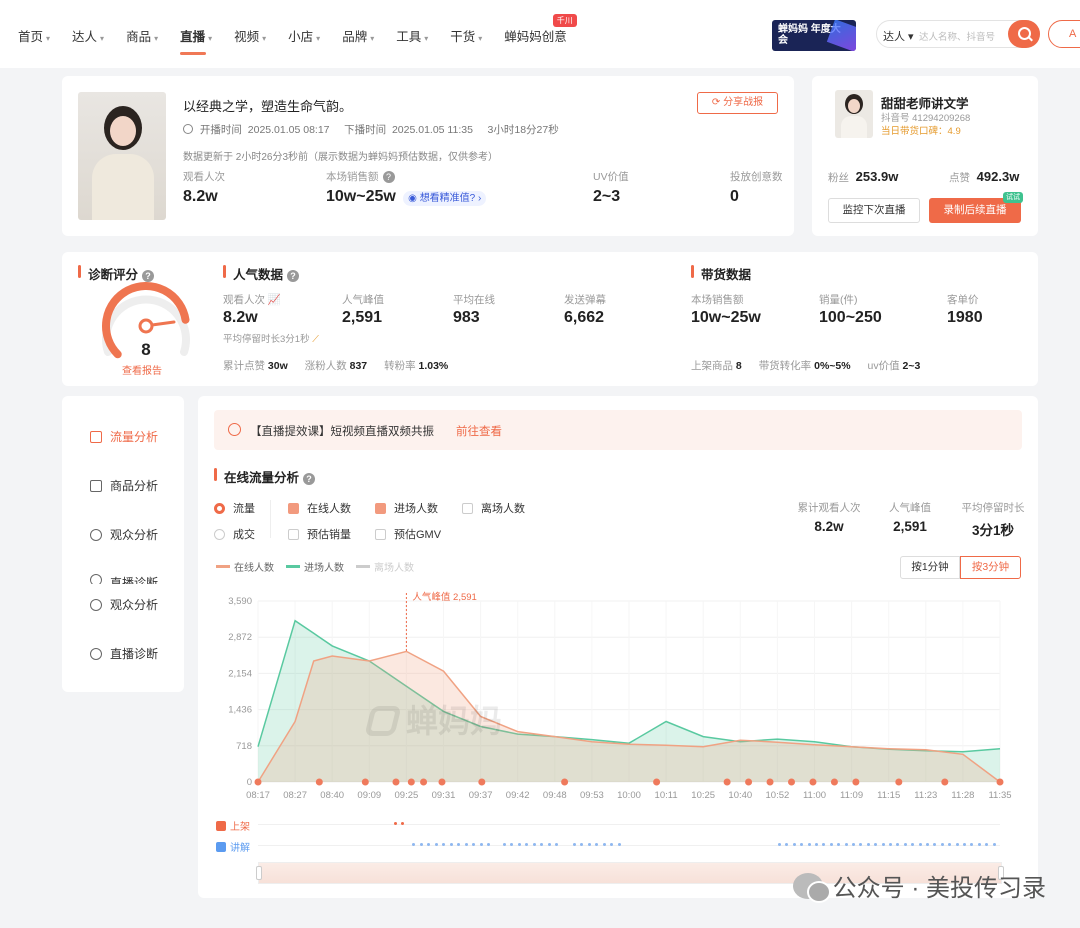 The image size is (1080, 928). I want to click on nav-item-shop: 小店 ▾, so click(304, 35).